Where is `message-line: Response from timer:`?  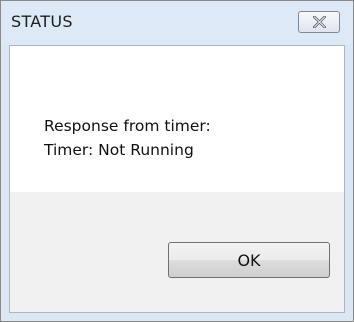
message-line: Response from timer: is located at coordinates (127, 126).